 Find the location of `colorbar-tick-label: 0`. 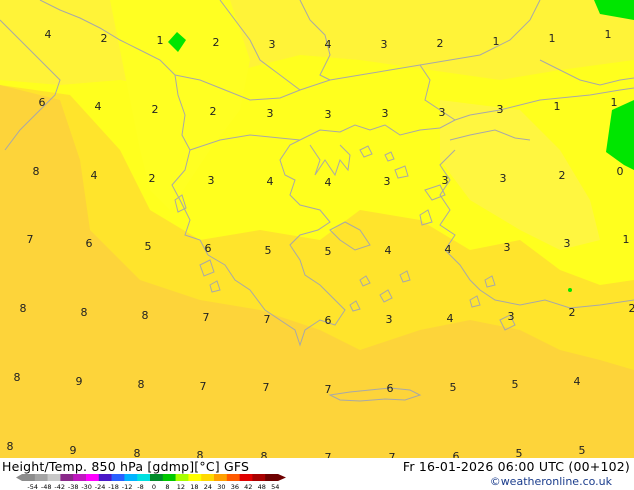

colorbar-tick-label: 0 is located at coordinates (154, 486).